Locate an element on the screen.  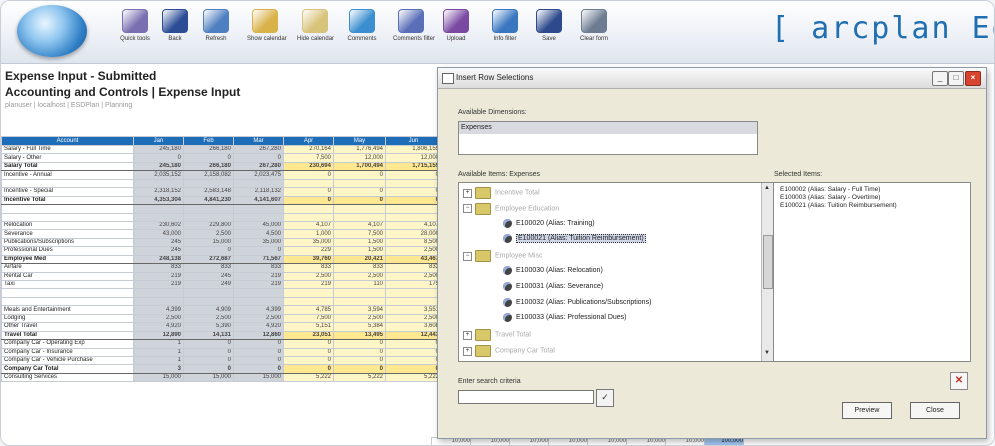
toolbar-button-pencil: Quick tools is located at coordinates (135, 30).